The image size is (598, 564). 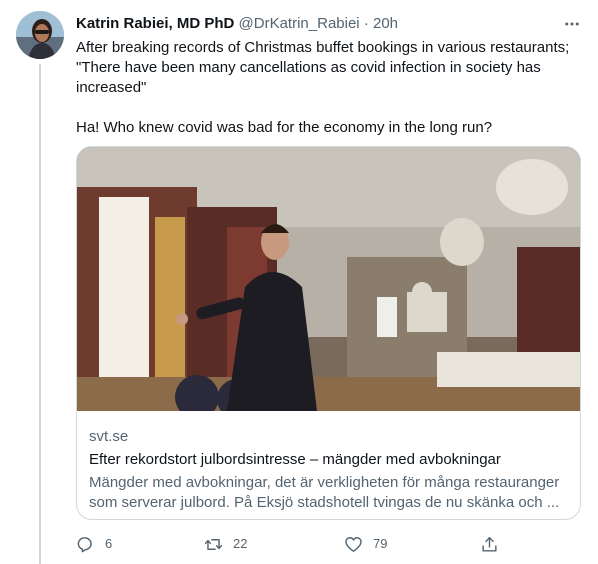 What do you see at coordinates (213, 544) in the screenshot?
I see `retweet-icon` at bounding box center [213, 544].